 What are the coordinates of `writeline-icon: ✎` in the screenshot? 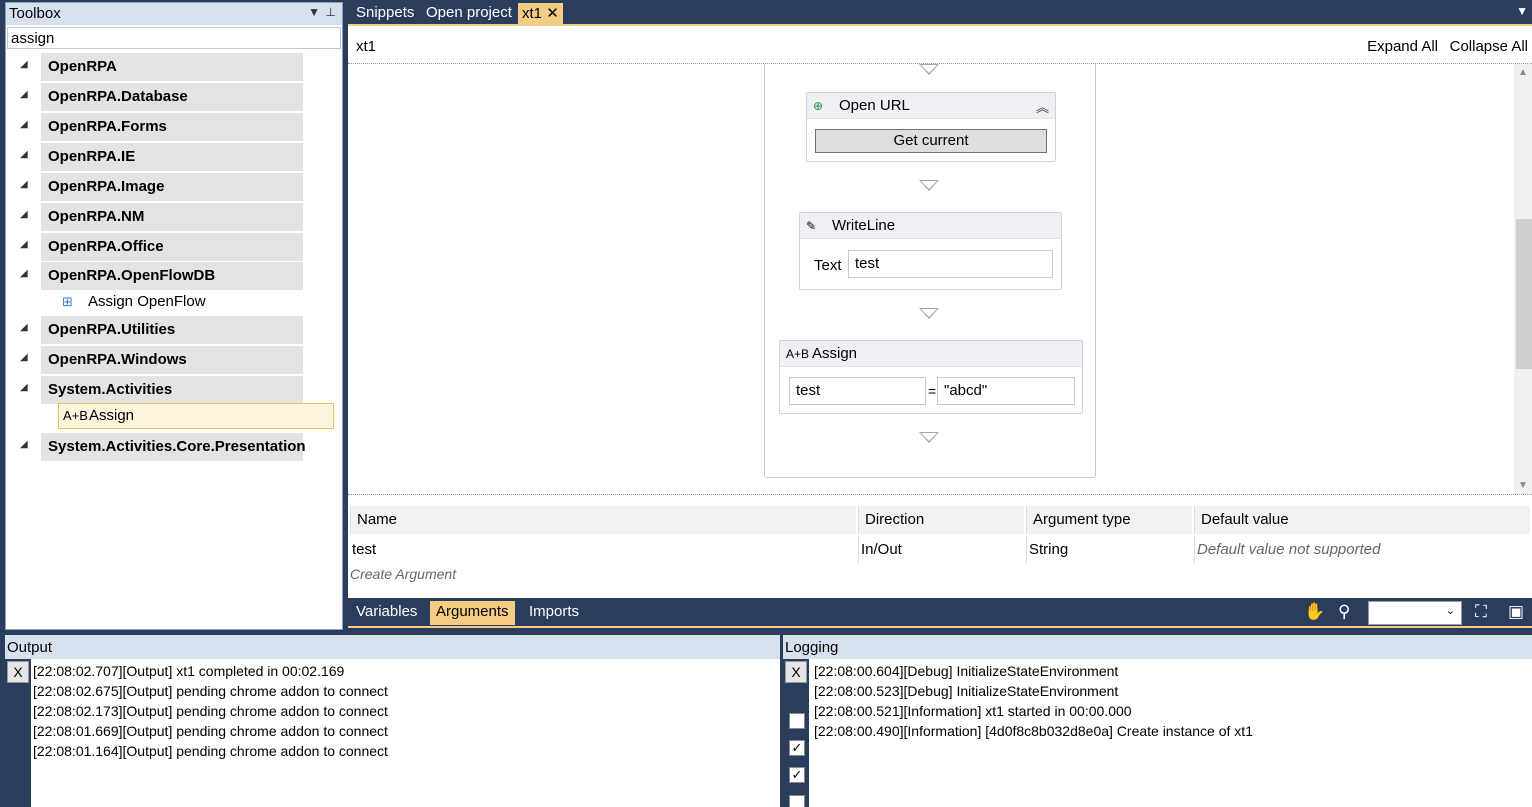 It's located at (811, 226).